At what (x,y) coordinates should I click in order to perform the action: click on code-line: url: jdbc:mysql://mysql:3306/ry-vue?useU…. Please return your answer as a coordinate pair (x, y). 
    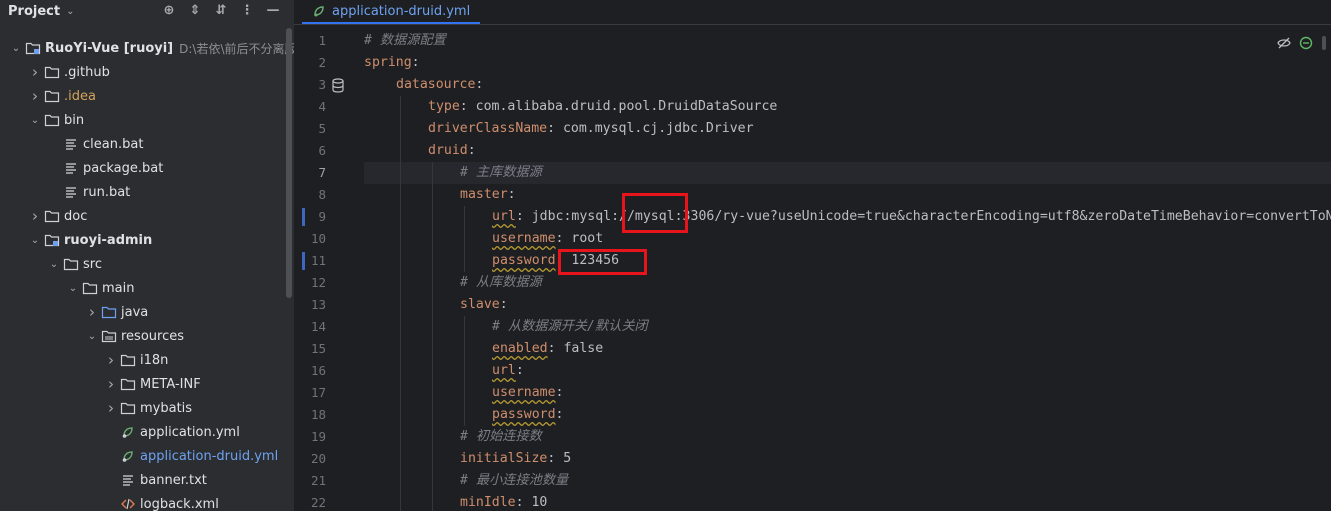
    Looking at the image, I should click on (847, 217).